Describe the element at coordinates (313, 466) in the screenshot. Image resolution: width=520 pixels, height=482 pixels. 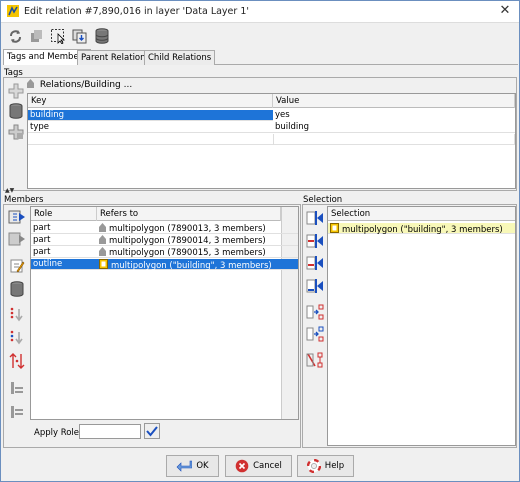
I see `help-lifebuoy-icon` at that location.